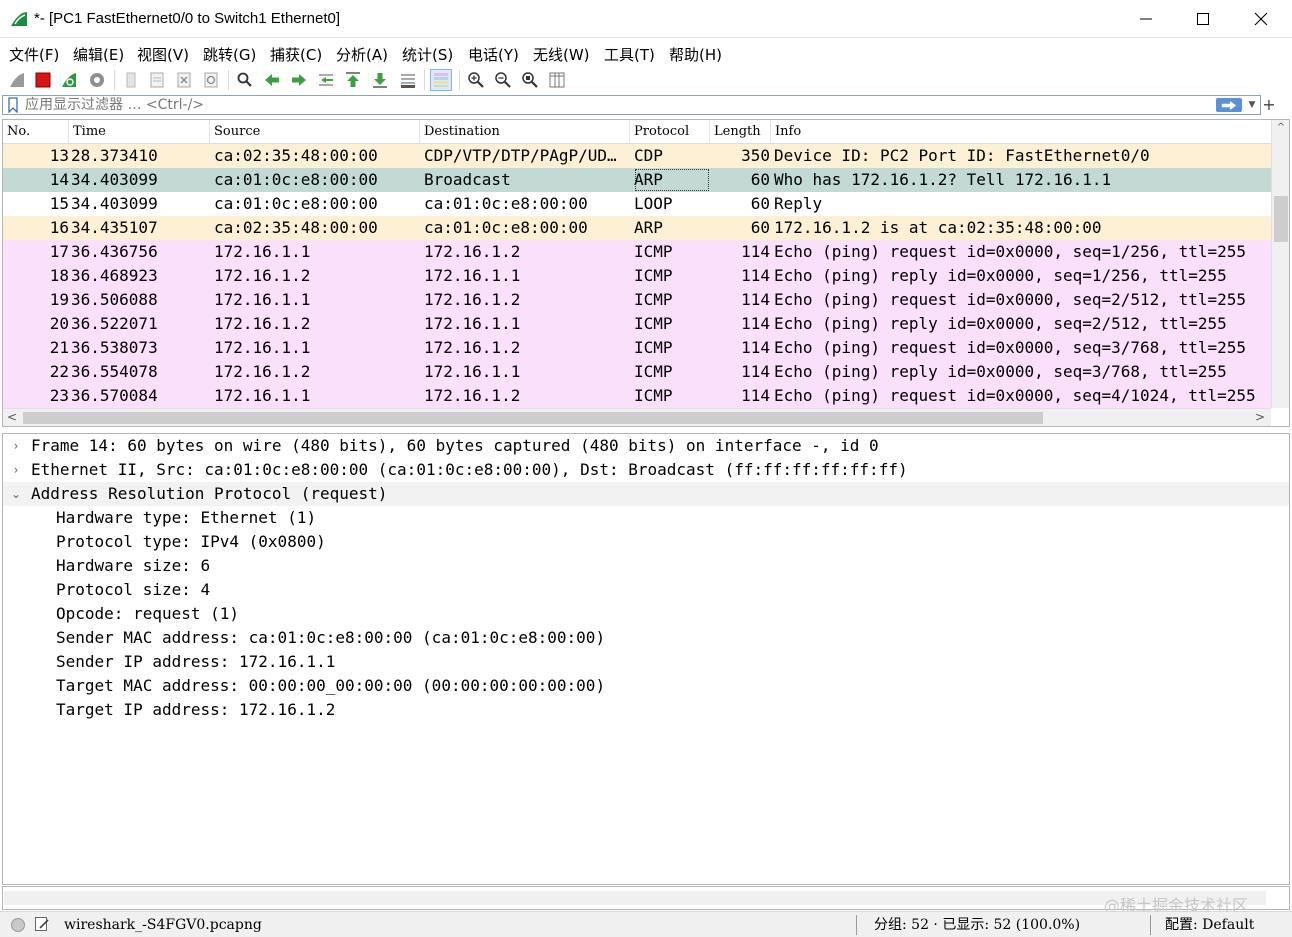  Describe the element at coordinates (646, 614) in the screenshot. I see `detail-field: Opcode: request (1)` at that location.